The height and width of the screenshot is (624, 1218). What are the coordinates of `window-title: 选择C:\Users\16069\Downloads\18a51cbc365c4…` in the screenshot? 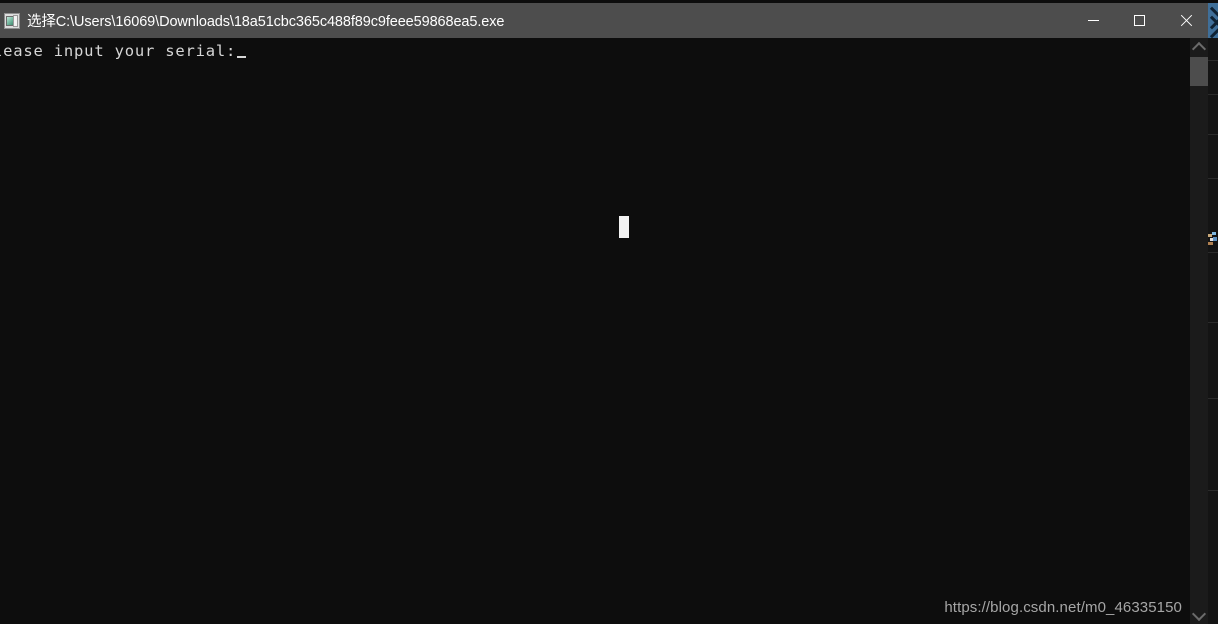 It's located at (266, 22).